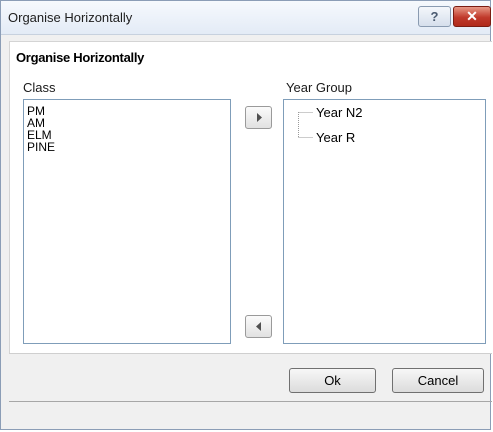 This screenshot has height=432, width=493. I want to click on class-item-am: AM, so click(127, 123).